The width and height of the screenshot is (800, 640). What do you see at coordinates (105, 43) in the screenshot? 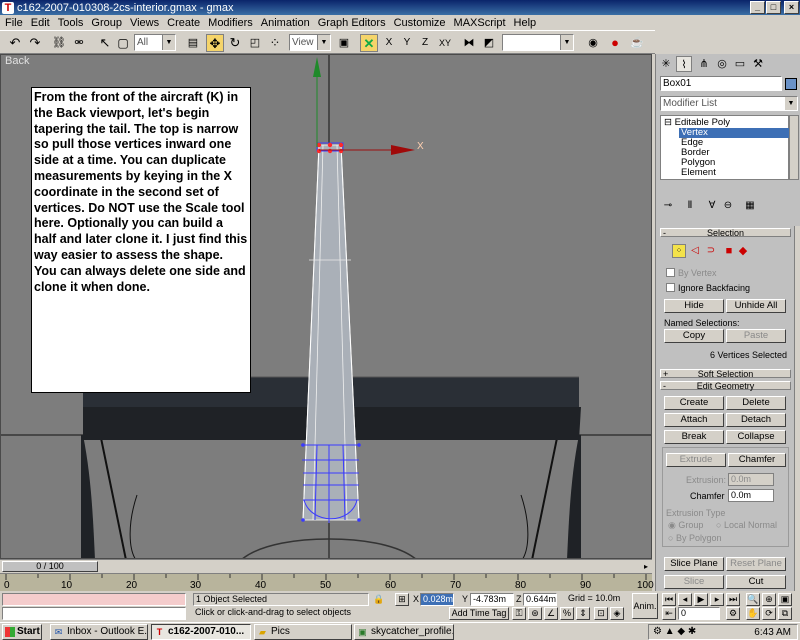
I see `select-icon: ↖` at bounding box center [105, 43].